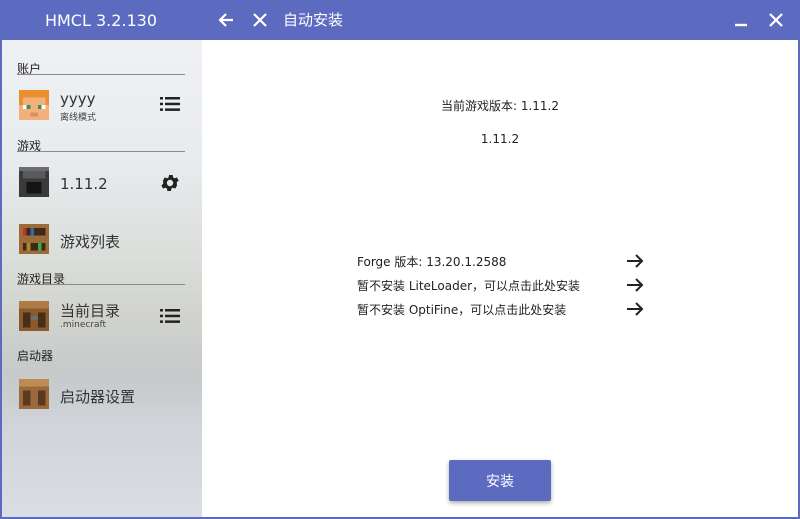 Image resolution: width=800 pixels, height=519 pixels. What do you see at coordinates (90, 242) in the screenshot?
I see `game-list-label: 游戏列表` at bounding box center [90, 242].